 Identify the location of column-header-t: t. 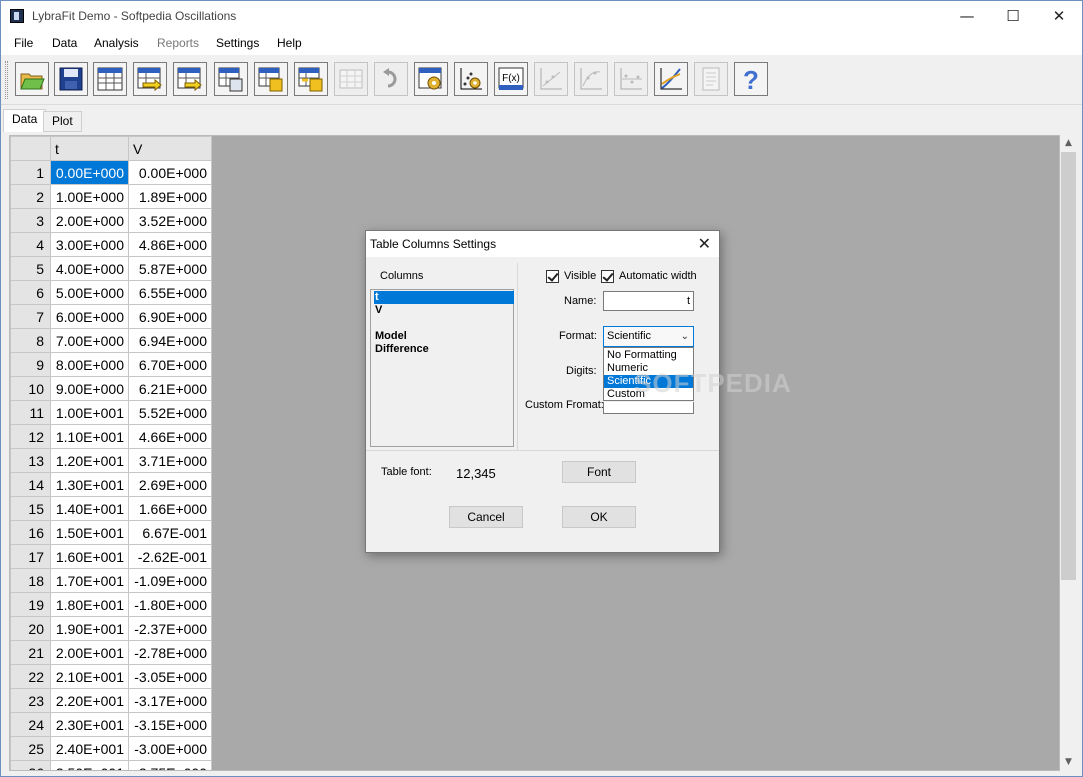
(89, 148).